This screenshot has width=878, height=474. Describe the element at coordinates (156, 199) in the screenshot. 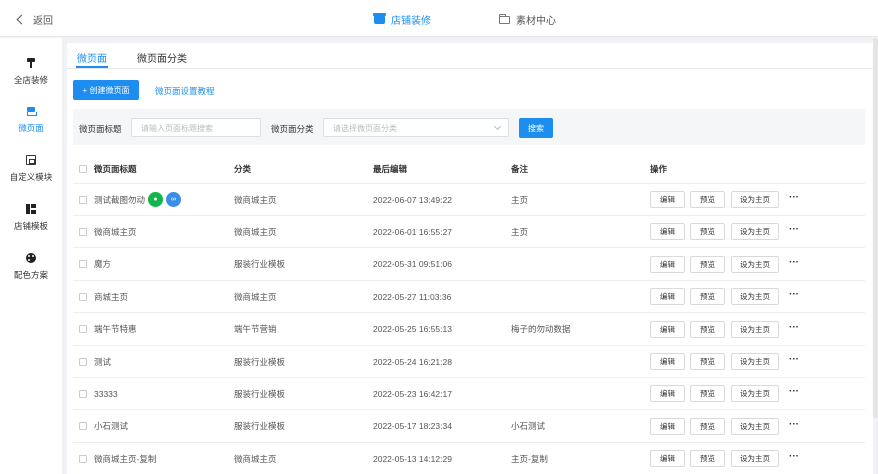

I see `wechat-icon: ●` at that location.